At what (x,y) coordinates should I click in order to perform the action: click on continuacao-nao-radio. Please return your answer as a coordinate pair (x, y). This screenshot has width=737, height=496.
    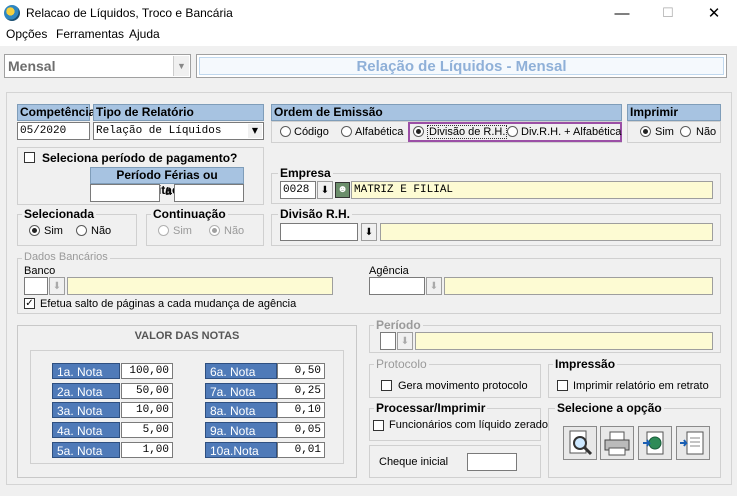
    Looking at the image, I should click on (214, 230).